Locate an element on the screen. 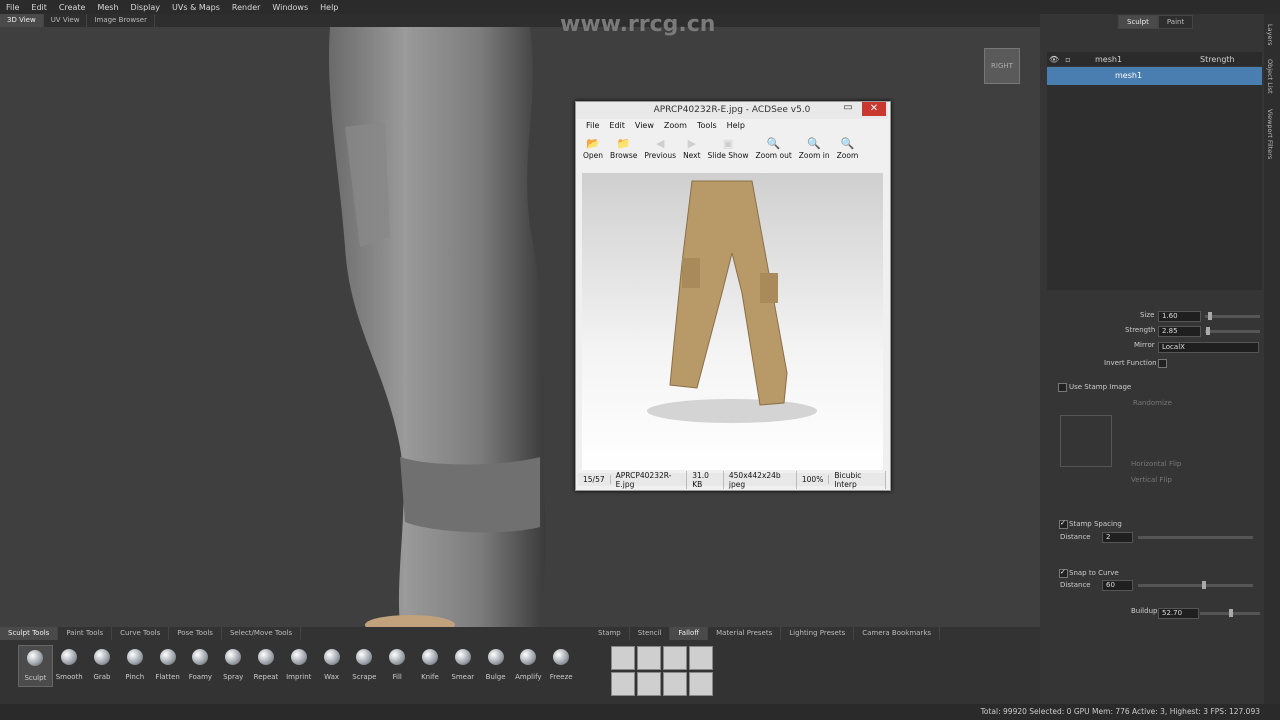 This screenshot has height=720, width=1280. minimize-button: ▭ is located at coordinates (848, 109).